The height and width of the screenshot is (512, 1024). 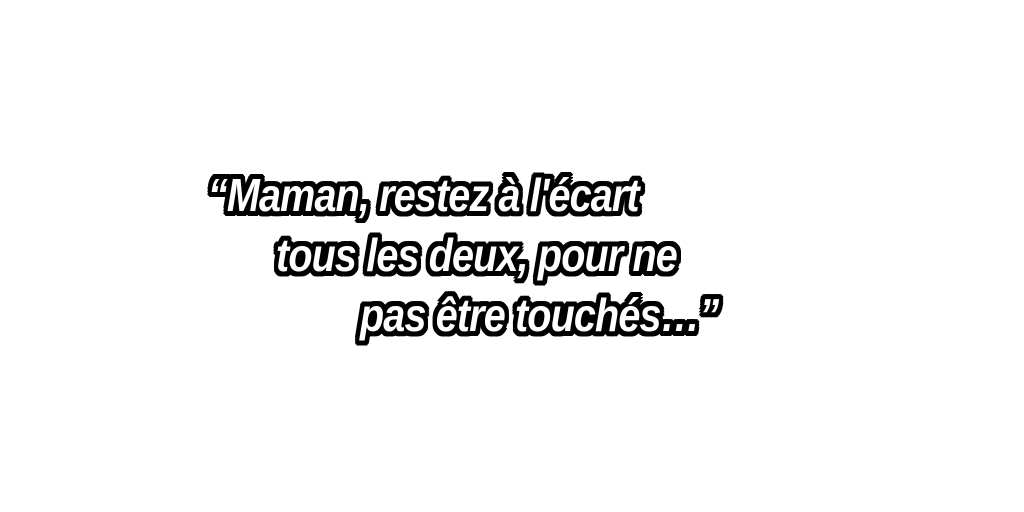 I want to click on quote-line-1: “Maman, restez à l'écart, so click(x=424, y=195).